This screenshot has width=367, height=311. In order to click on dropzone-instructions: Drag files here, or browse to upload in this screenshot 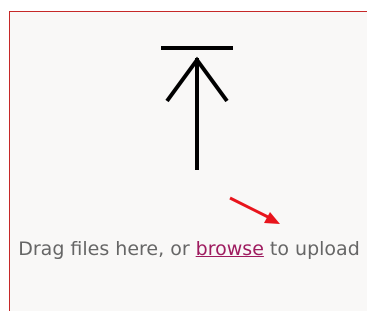, I will do `click(188, 249)`.